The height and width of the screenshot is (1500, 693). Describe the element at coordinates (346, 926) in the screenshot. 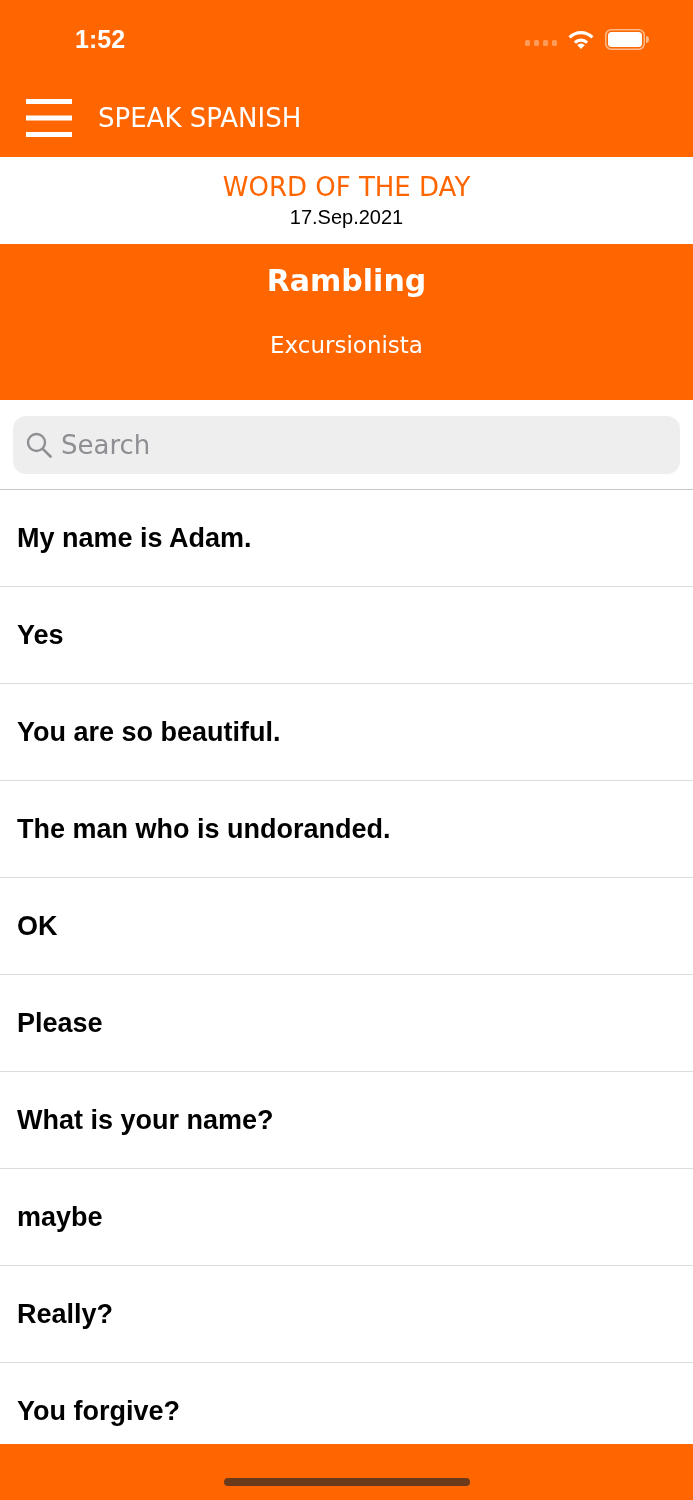

I see `phrase-row: OK` at that location.